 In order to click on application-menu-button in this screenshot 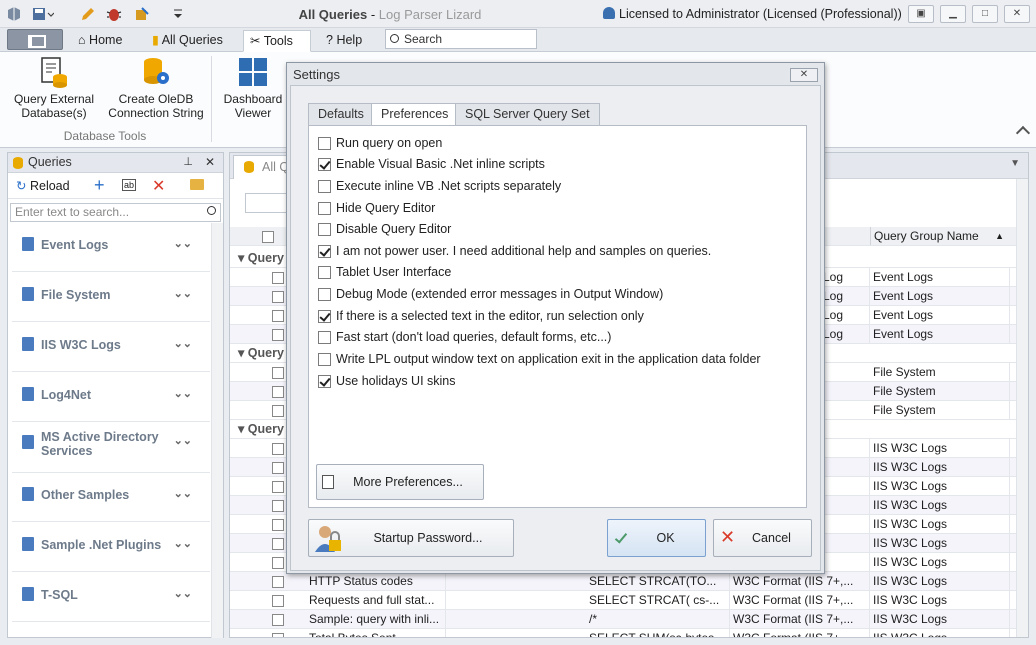, I will do `click(35, 39)`.